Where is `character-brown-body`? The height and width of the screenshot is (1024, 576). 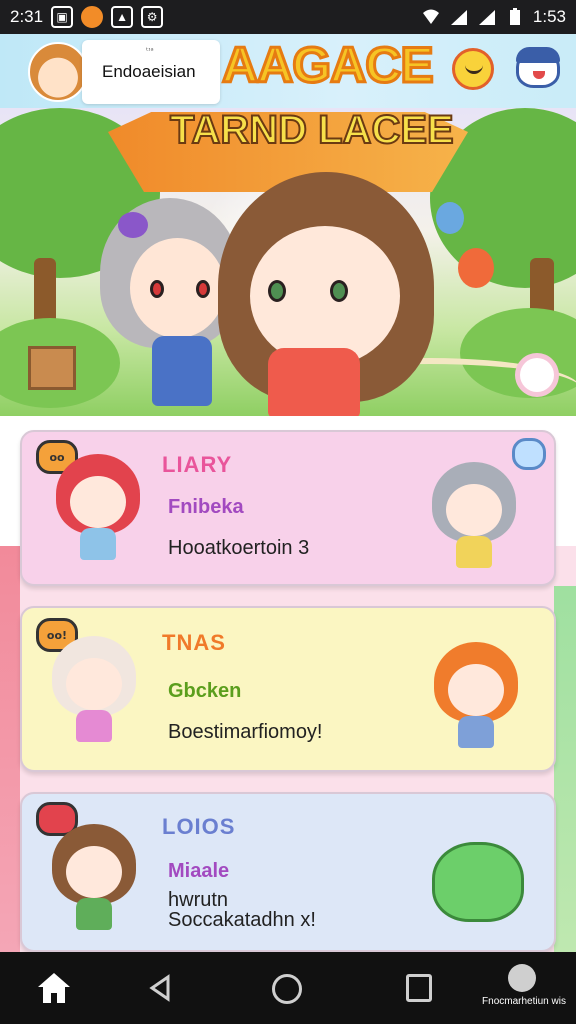 character-brown-body is located at coordinates (314, 382).